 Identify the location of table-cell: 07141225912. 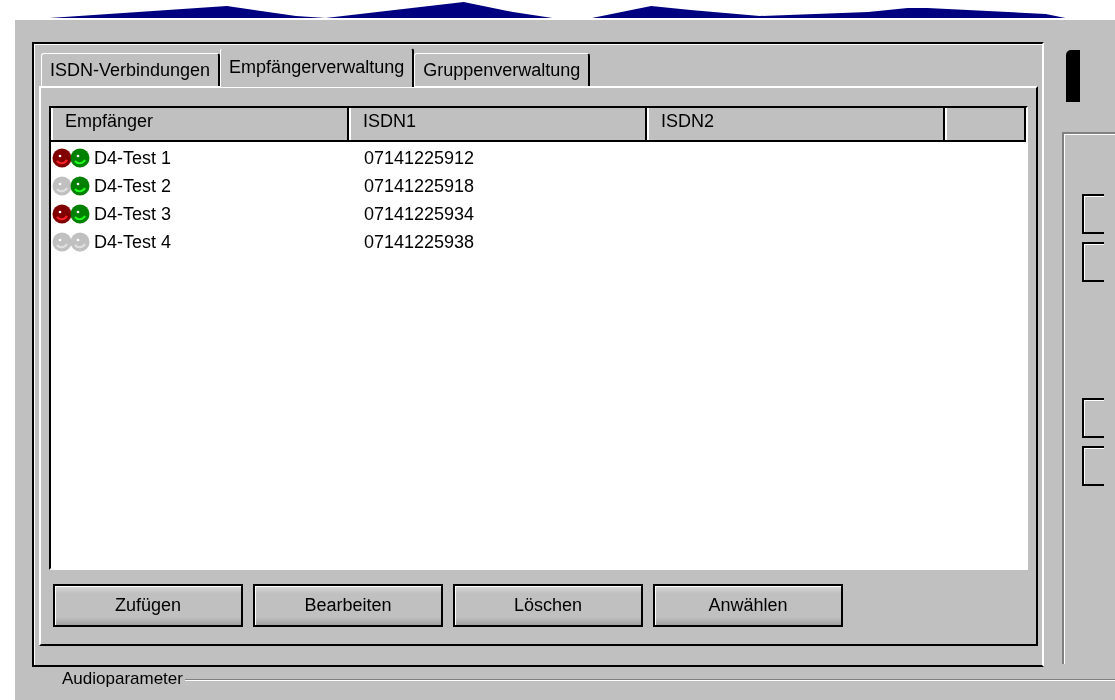
(419, 157).